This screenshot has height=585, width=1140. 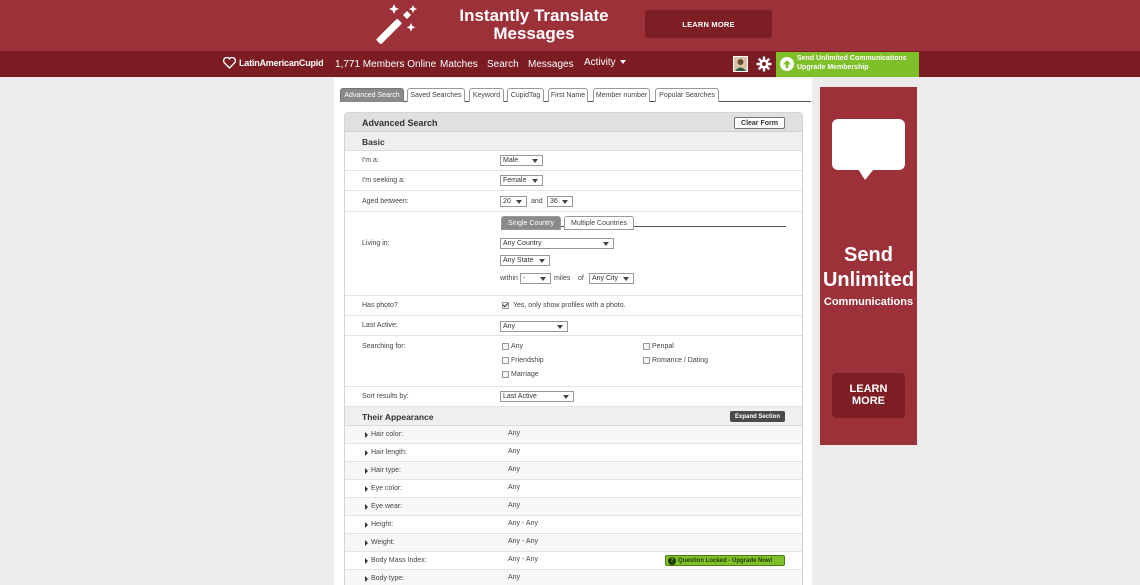 What do you see at coordinates (573, 141) in the screenshot?
I see `basic-section-header: Basic` at bounding box center [573, 141].